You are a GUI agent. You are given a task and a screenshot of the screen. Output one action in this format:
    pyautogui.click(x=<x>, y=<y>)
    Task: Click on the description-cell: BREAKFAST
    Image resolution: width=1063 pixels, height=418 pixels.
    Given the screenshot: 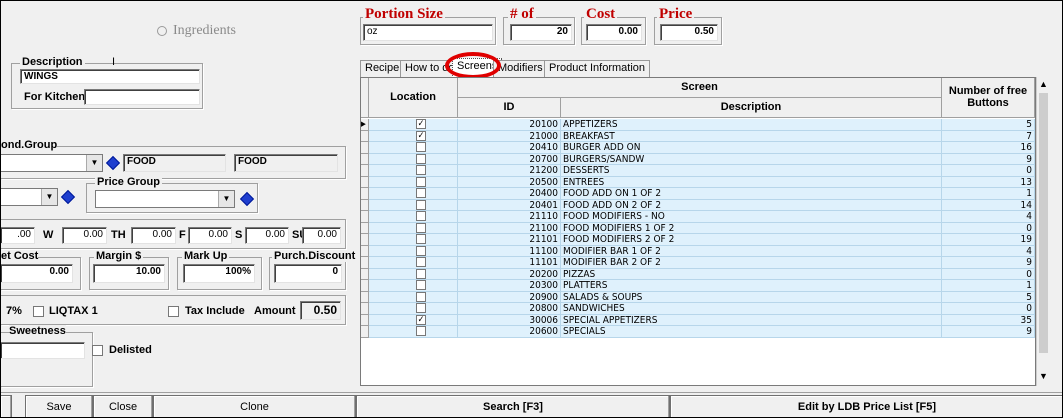 What is the action you would take?
    pyautogui.click(x=751, y=136)
    